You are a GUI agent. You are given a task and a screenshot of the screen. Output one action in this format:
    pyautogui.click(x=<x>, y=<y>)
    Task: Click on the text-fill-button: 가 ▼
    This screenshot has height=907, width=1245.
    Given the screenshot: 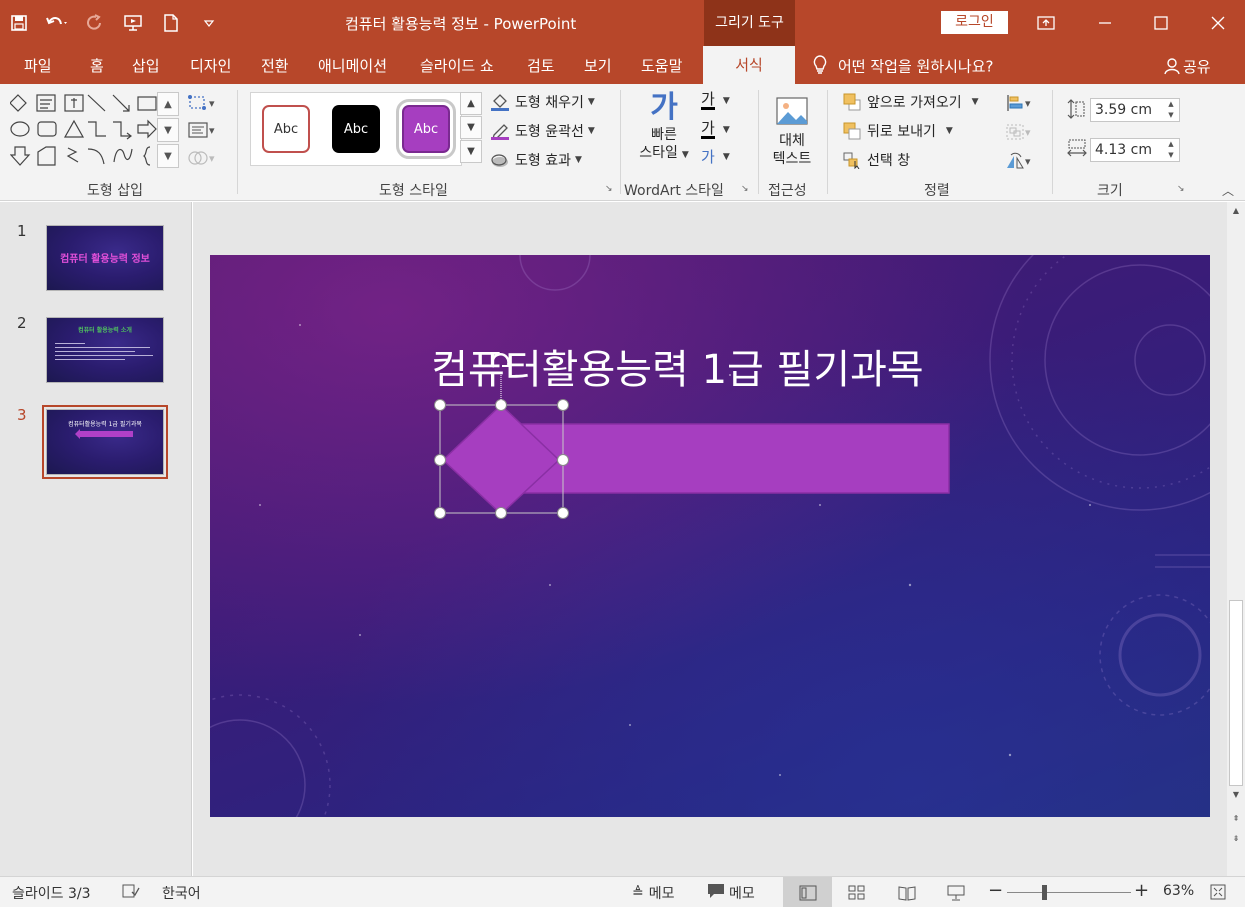 What is the action you would take?
    pyautogui.click(x=715, y=100)
    